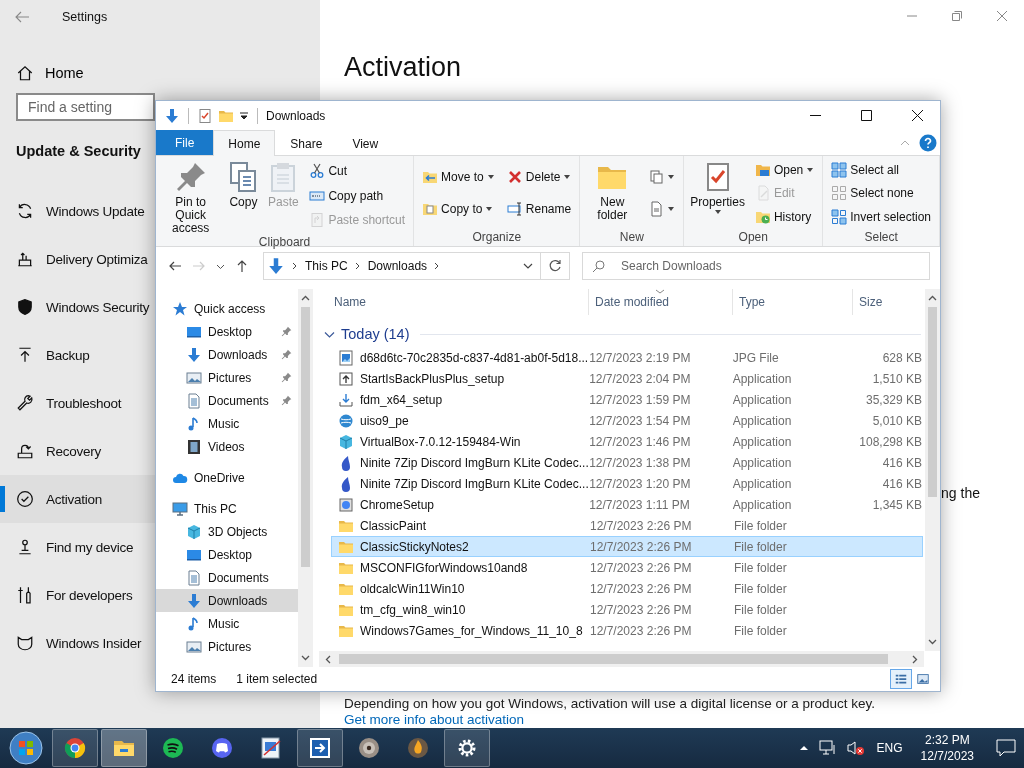 The height and width of the screenshot is (768, 1024). Describe the element at coordinates (539, 208) in the screenshot. I see `ribbon-button: Rename` at that location.